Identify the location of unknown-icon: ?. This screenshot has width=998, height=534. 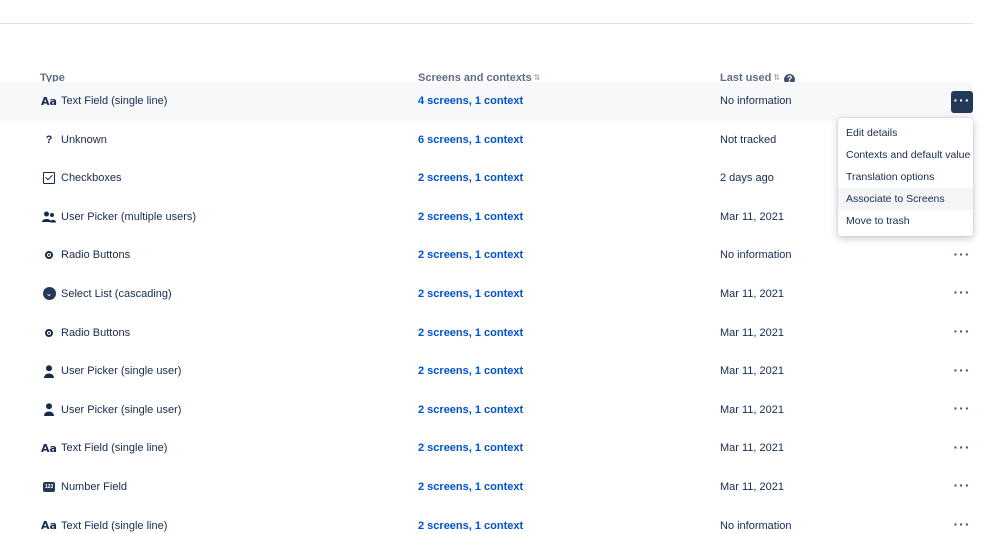
(49, 139).